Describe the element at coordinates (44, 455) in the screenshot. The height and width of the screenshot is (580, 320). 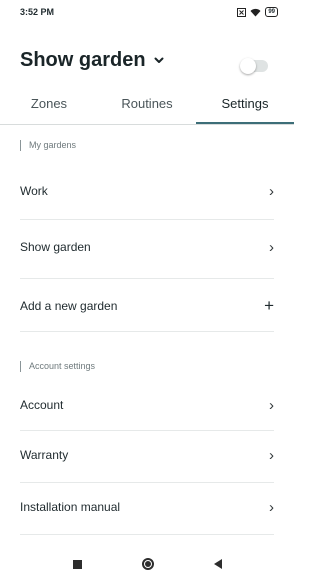
I see `list-item-label: Warranty` at that location.